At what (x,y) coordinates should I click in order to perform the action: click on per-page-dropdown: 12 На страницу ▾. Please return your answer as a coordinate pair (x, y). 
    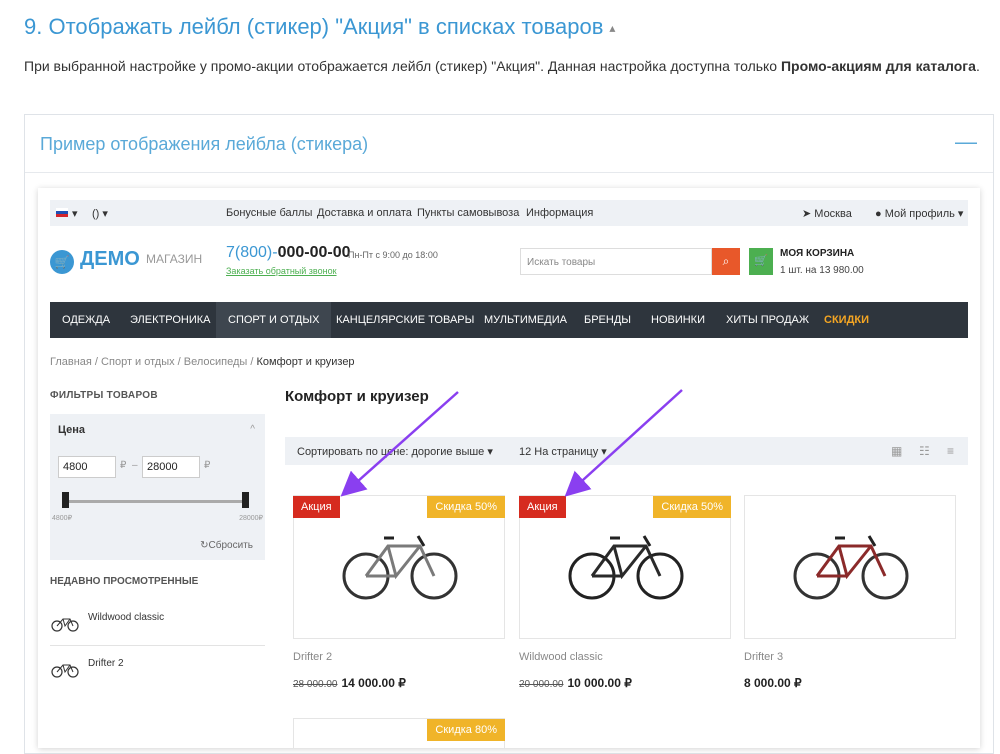
    Looking at the image, I should click on (563, 451).